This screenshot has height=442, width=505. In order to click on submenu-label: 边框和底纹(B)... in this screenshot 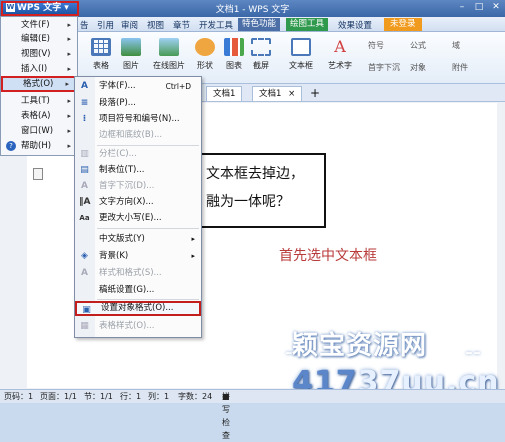, I will do `click(131, 135)`.